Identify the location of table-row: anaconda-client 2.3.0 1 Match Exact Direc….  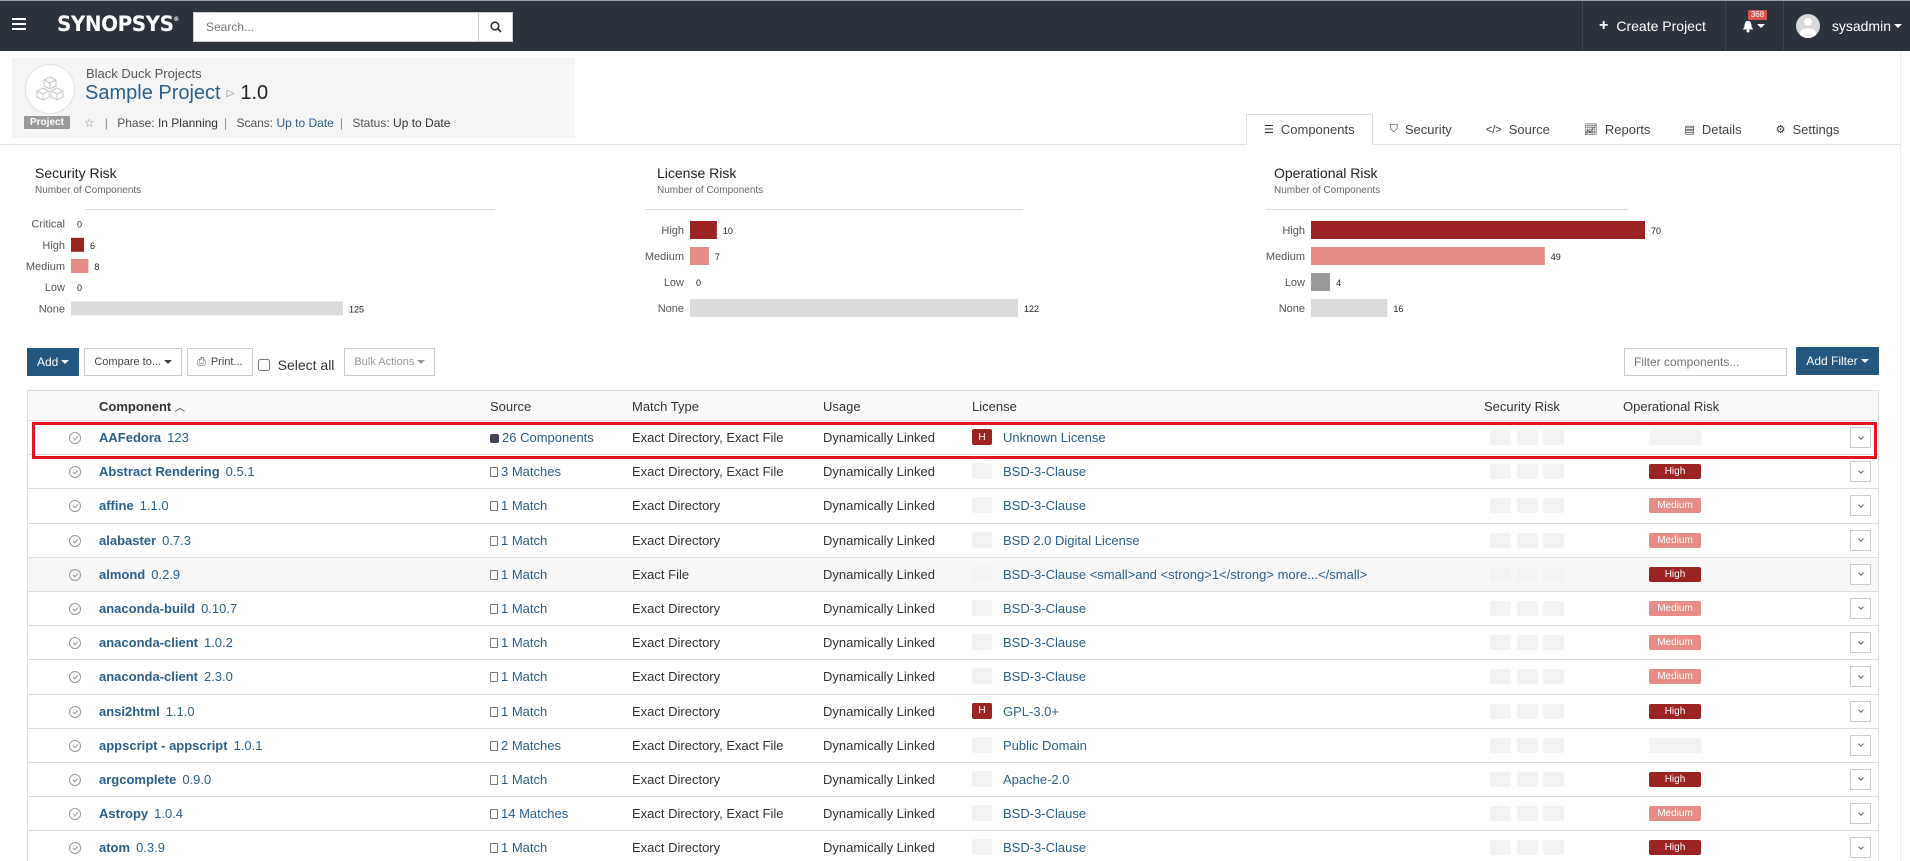
(953, 677).